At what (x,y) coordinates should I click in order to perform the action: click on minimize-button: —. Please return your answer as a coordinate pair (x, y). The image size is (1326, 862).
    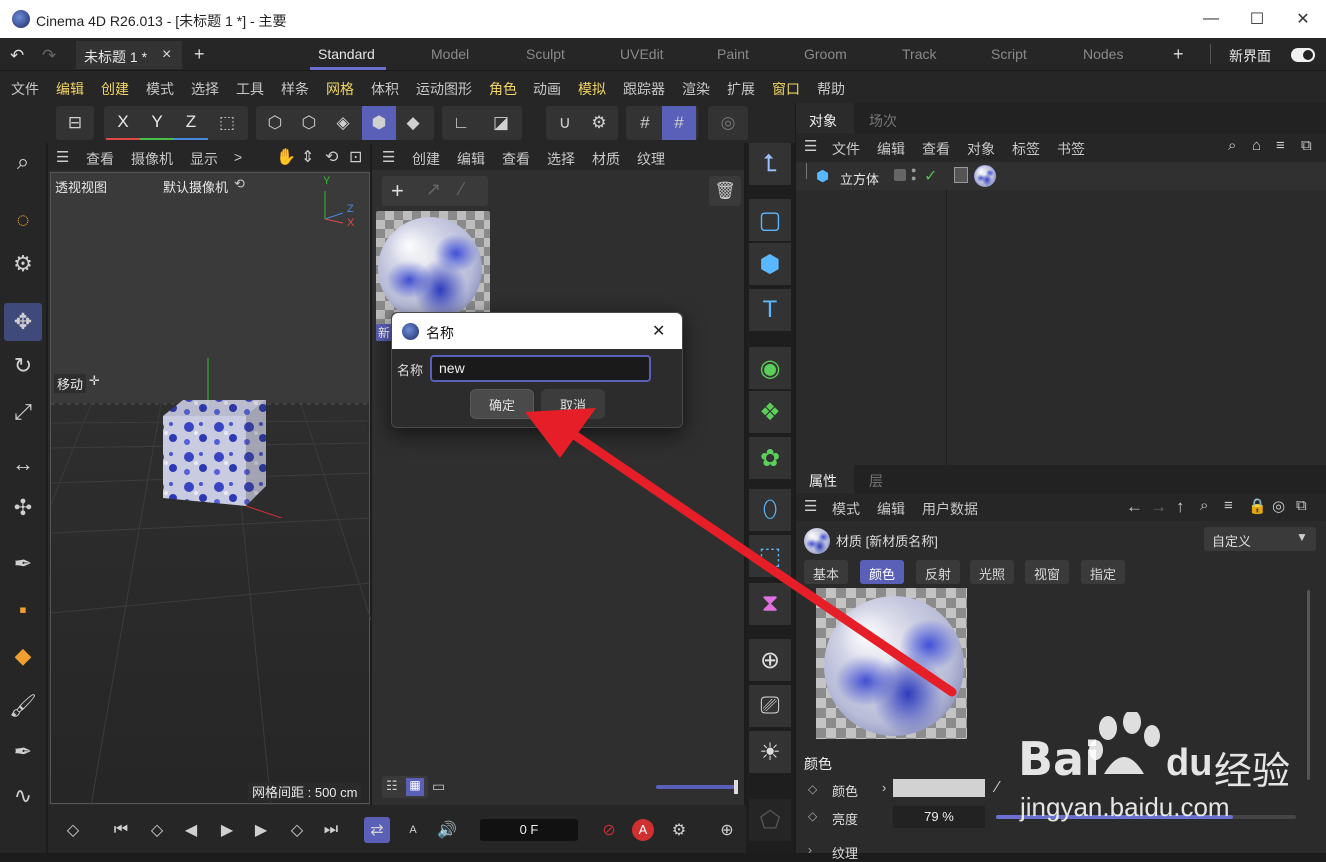
    Looking at the image, I should click on (1211, 19).